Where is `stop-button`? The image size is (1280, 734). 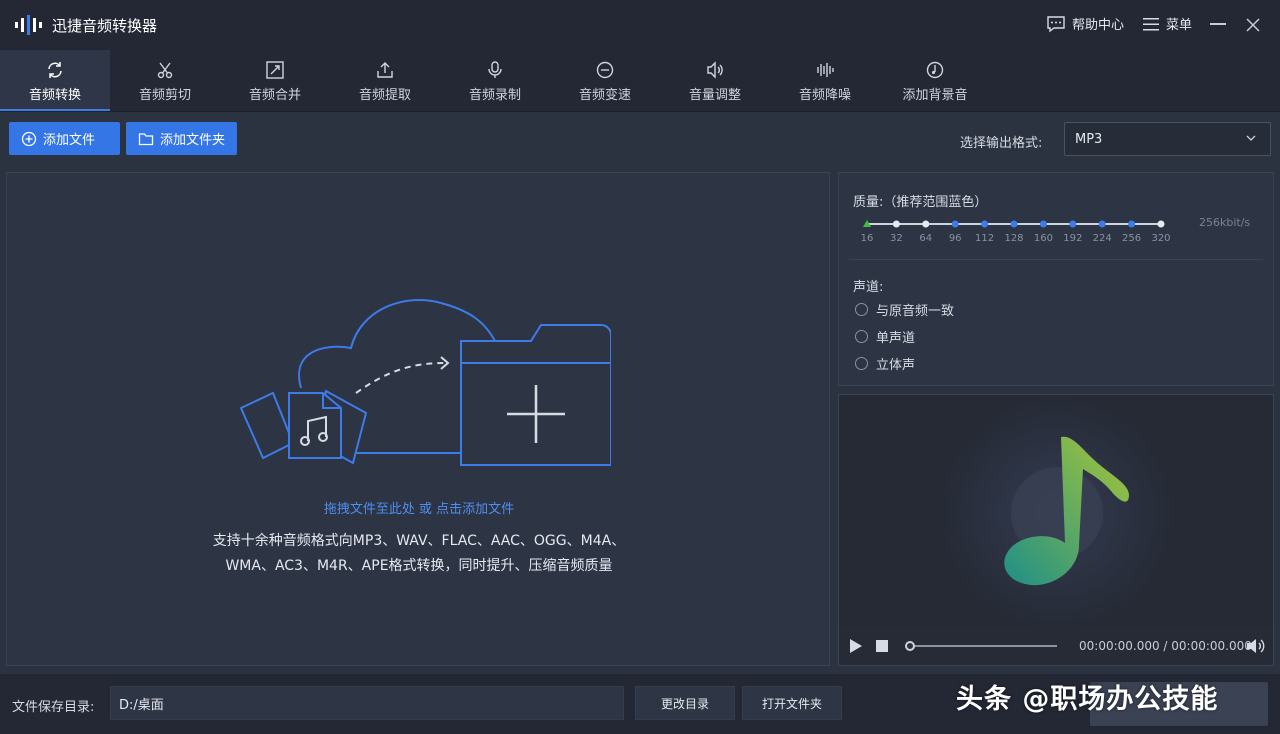
stop-button is located at coordinates (882, 646).